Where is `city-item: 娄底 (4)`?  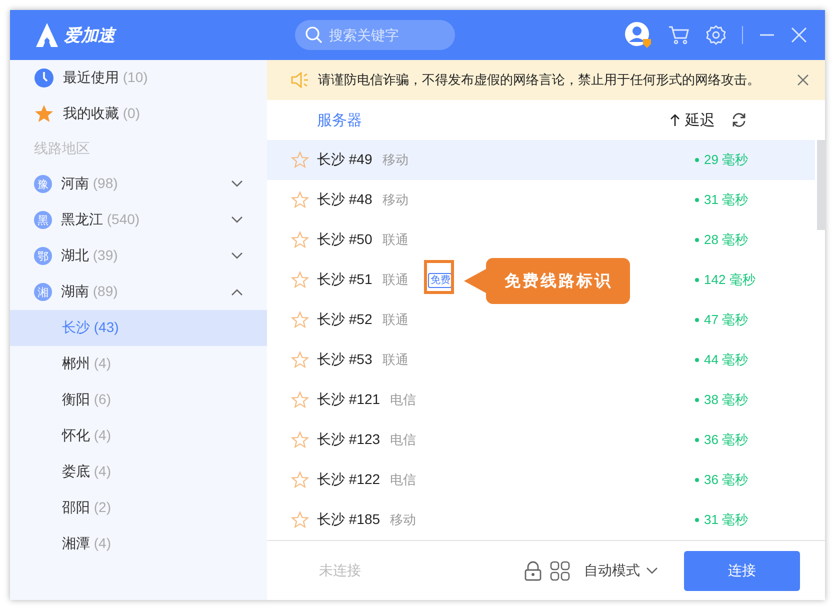 city-item: 娄底 (4) is located at coordinates (138, 472).